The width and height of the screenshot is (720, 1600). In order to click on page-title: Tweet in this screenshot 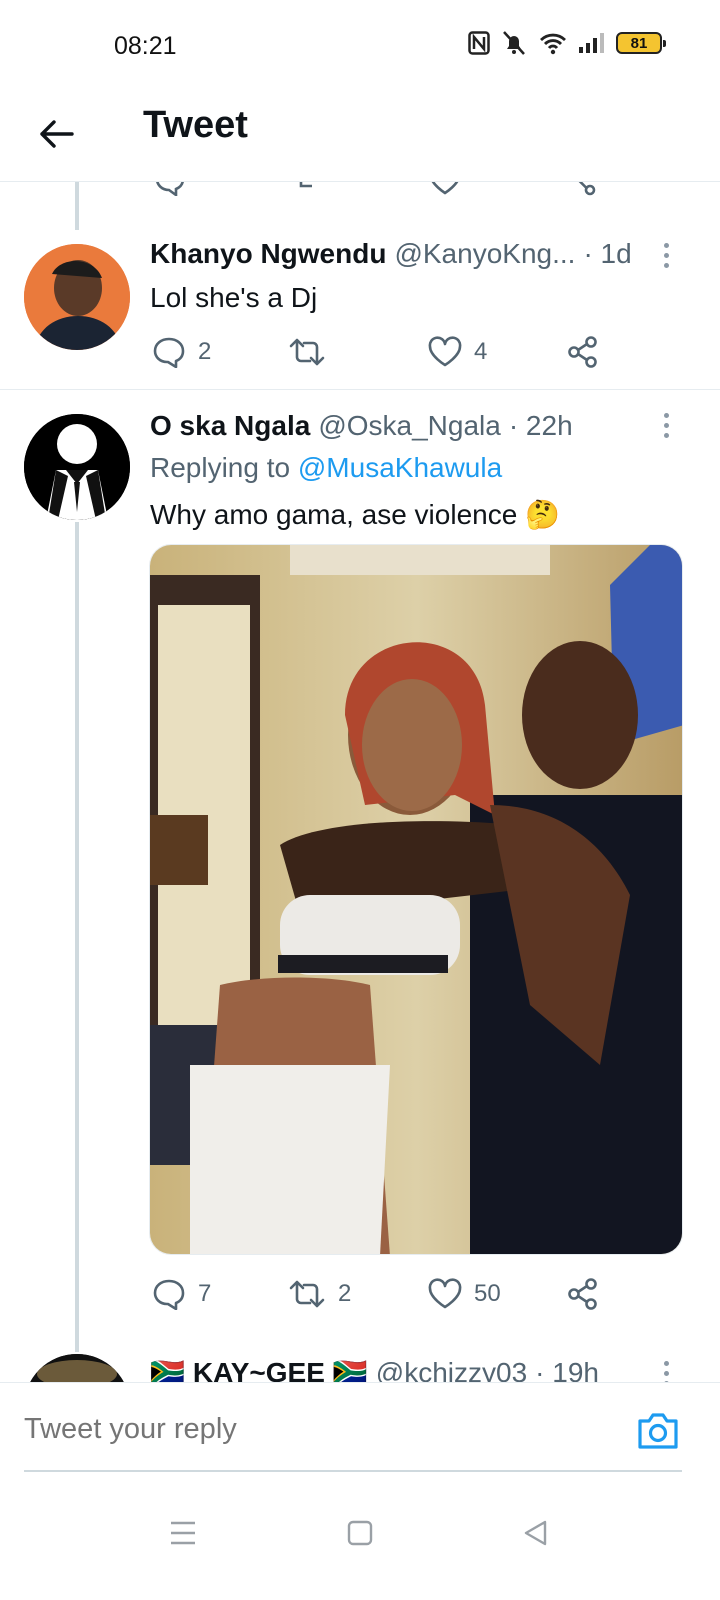, I will do `click(195, 125)`.